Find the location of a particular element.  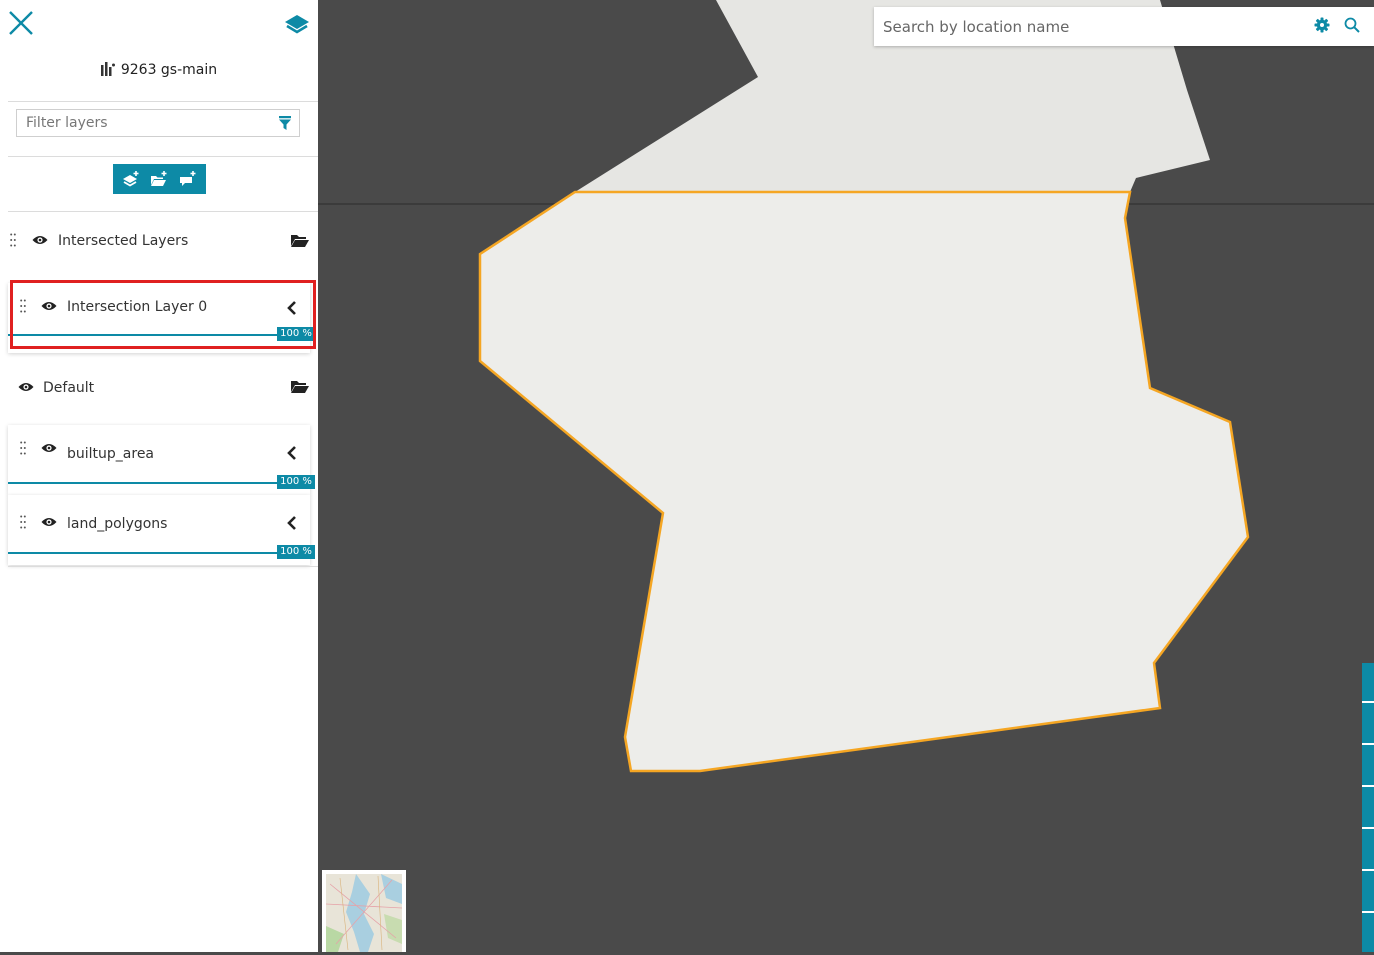

layer-group-label: Default is located at coordinates (69, 388).